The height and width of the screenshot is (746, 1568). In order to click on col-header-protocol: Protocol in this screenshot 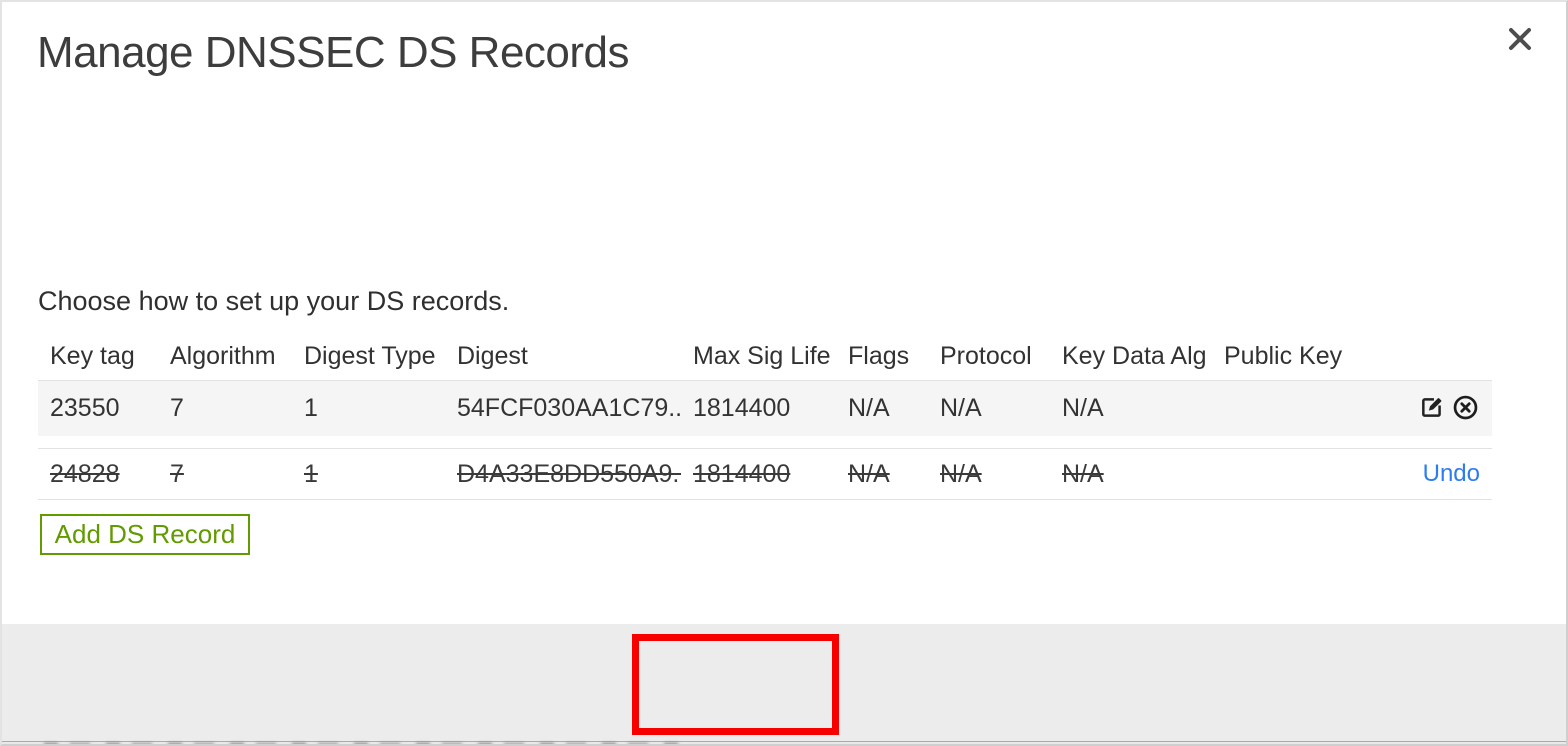, I will do `click(986, 356)`.